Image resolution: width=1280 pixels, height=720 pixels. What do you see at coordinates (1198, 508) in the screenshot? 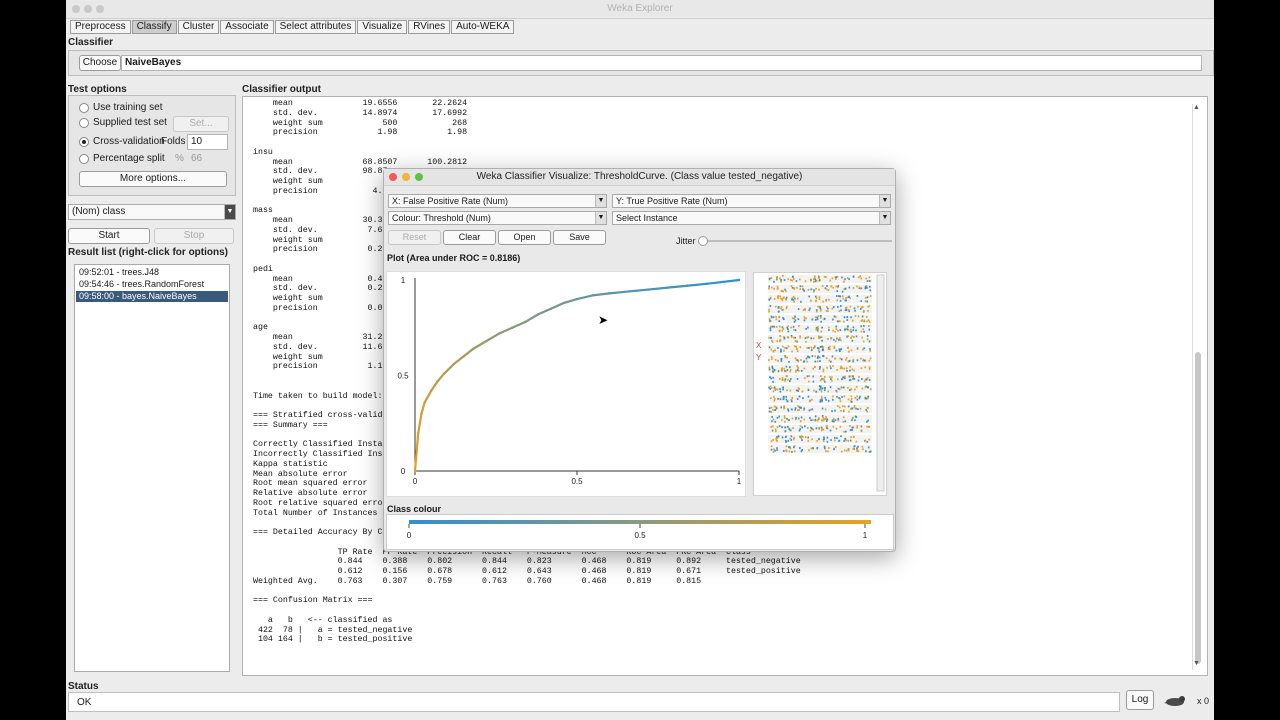
I see `scroll-thumb` at bounding box center [1198, 508].